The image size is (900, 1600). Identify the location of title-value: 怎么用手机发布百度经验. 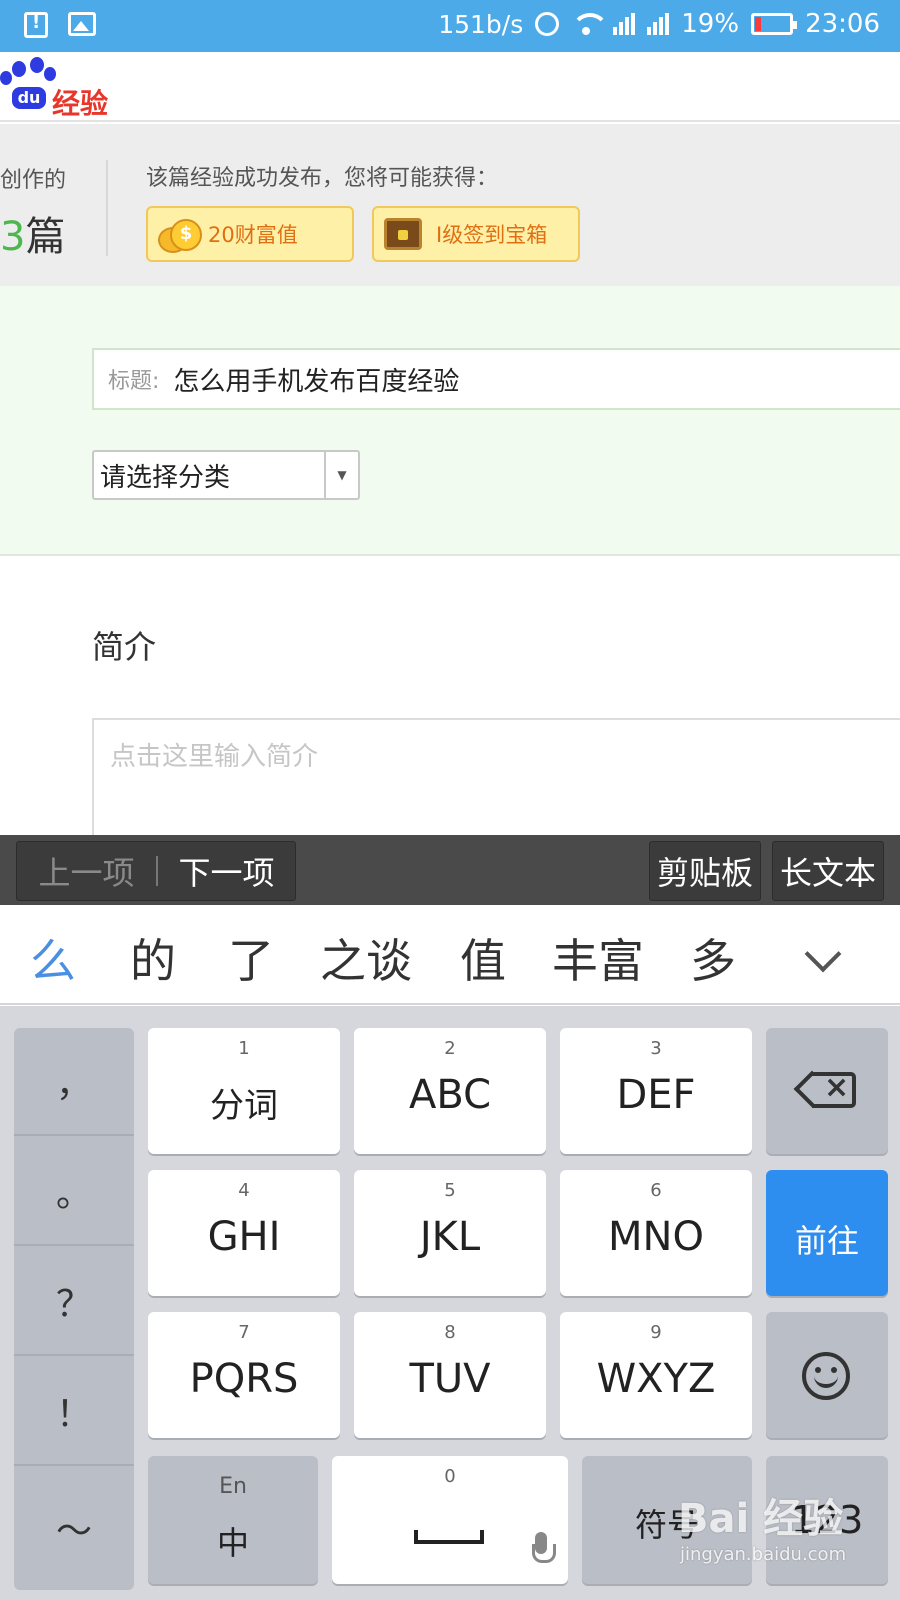
(316, 381).